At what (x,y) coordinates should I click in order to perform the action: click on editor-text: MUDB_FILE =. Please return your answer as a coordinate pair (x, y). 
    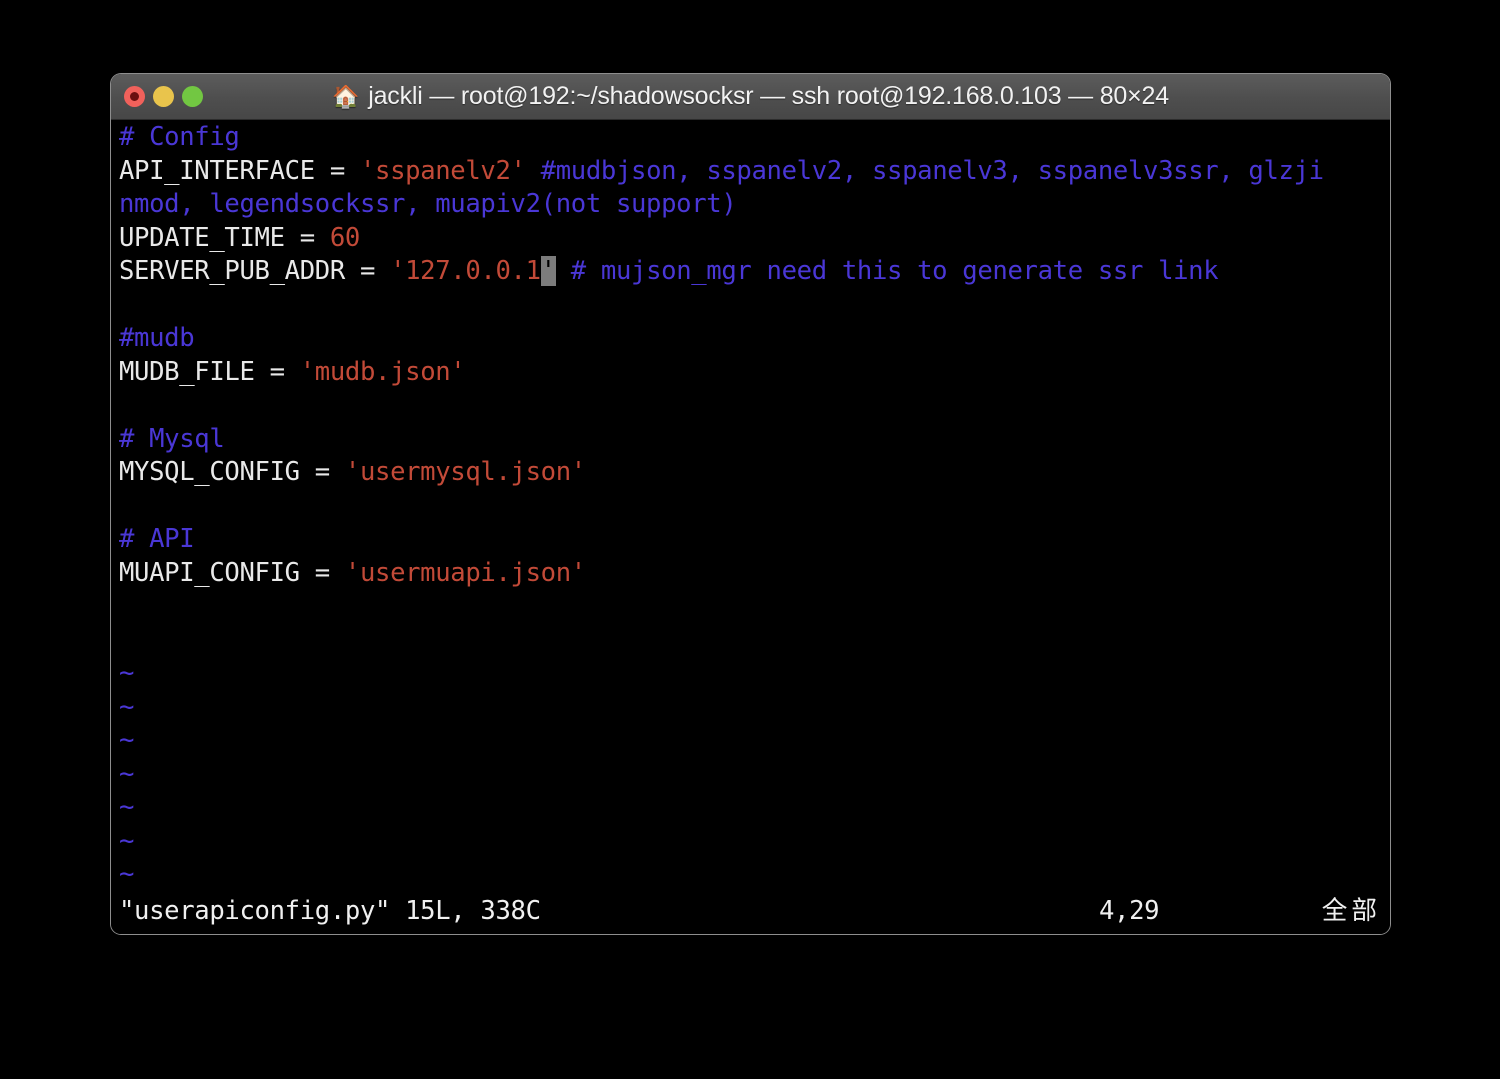
    Looking at the image, I should click on (209, 371).